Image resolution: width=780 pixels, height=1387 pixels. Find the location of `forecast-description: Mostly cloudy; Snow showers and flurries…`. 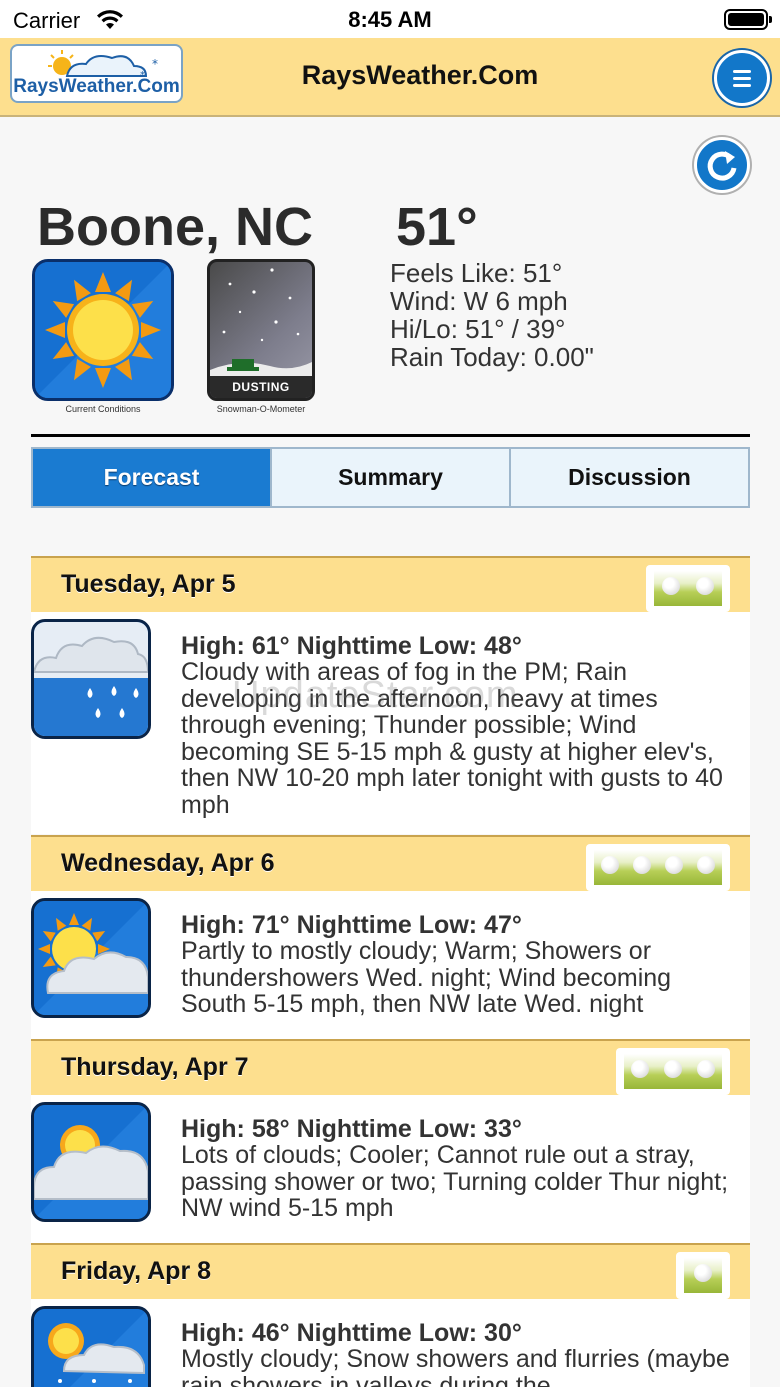

forecast-description: Mostly cloudy; Snow showers and flurries… is located at coordinates (455, 1366).